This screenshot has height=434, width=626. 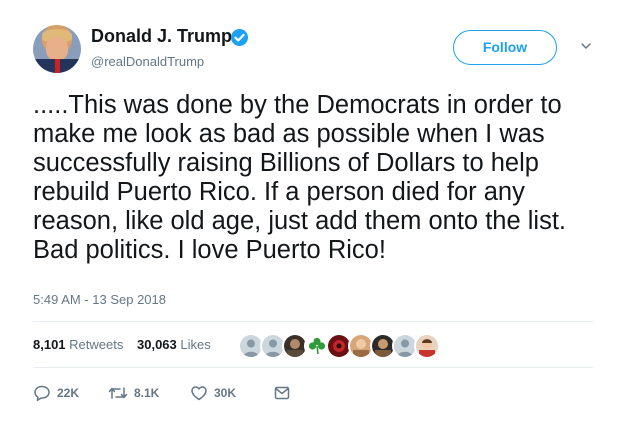 I want to click on author-name: Donald J. Trump, so click(x=161, y=36).